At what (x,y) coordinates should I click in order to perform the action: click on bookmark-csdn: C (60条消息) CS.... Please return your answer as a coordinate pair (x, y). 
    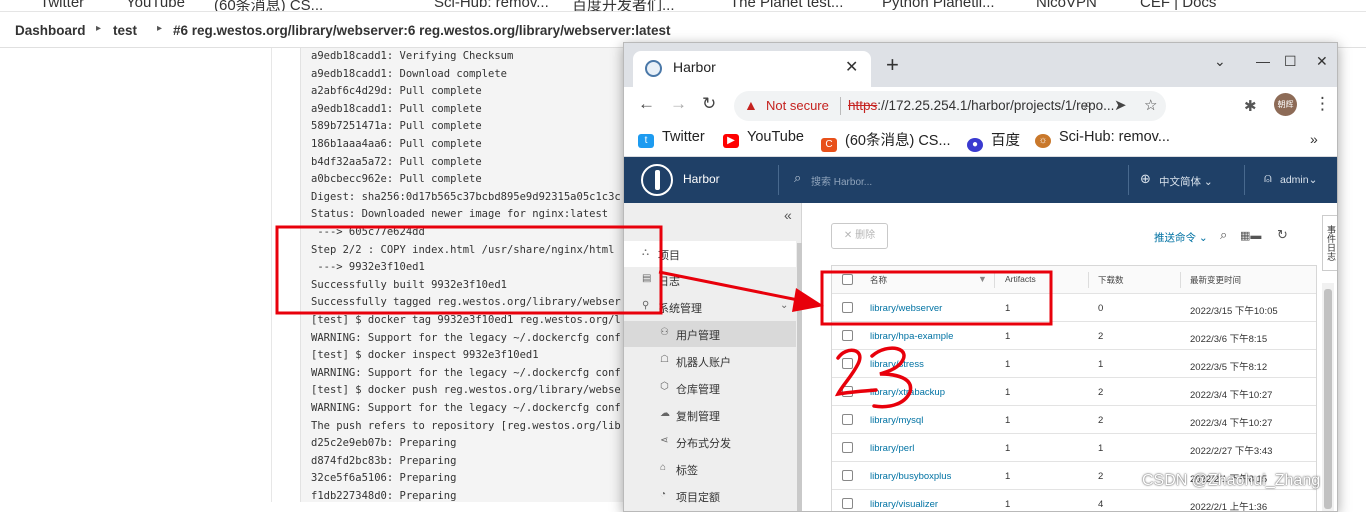
    Looking at the image, I should click on (886, 140).